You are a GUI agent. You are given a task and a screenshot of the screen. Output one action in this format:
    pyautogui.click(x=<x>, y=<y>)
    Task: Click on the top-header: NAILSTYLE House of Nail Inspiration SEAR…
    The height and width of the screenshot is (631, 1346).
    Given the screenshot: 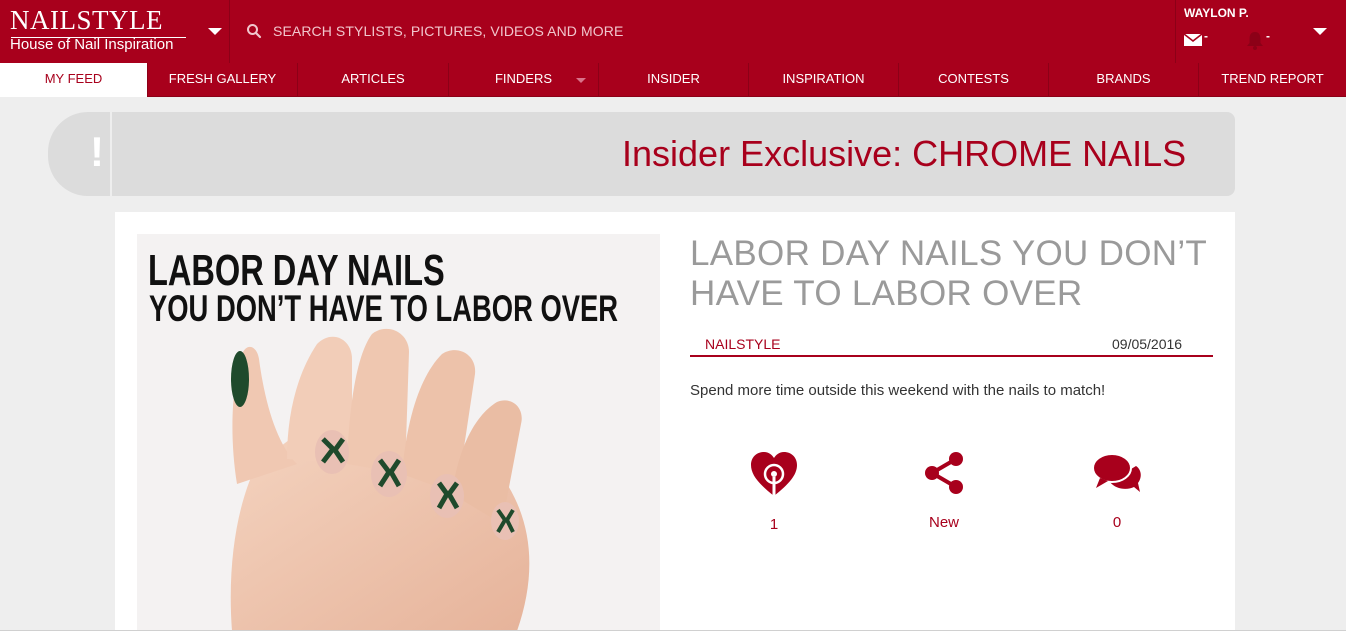 What is the action you would take?
    pyautogui.click(x=673, y=31)
    